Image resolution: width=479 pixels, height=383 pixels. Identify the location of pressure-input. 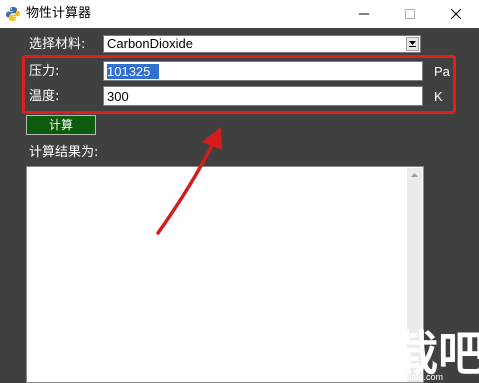
(263, 71).